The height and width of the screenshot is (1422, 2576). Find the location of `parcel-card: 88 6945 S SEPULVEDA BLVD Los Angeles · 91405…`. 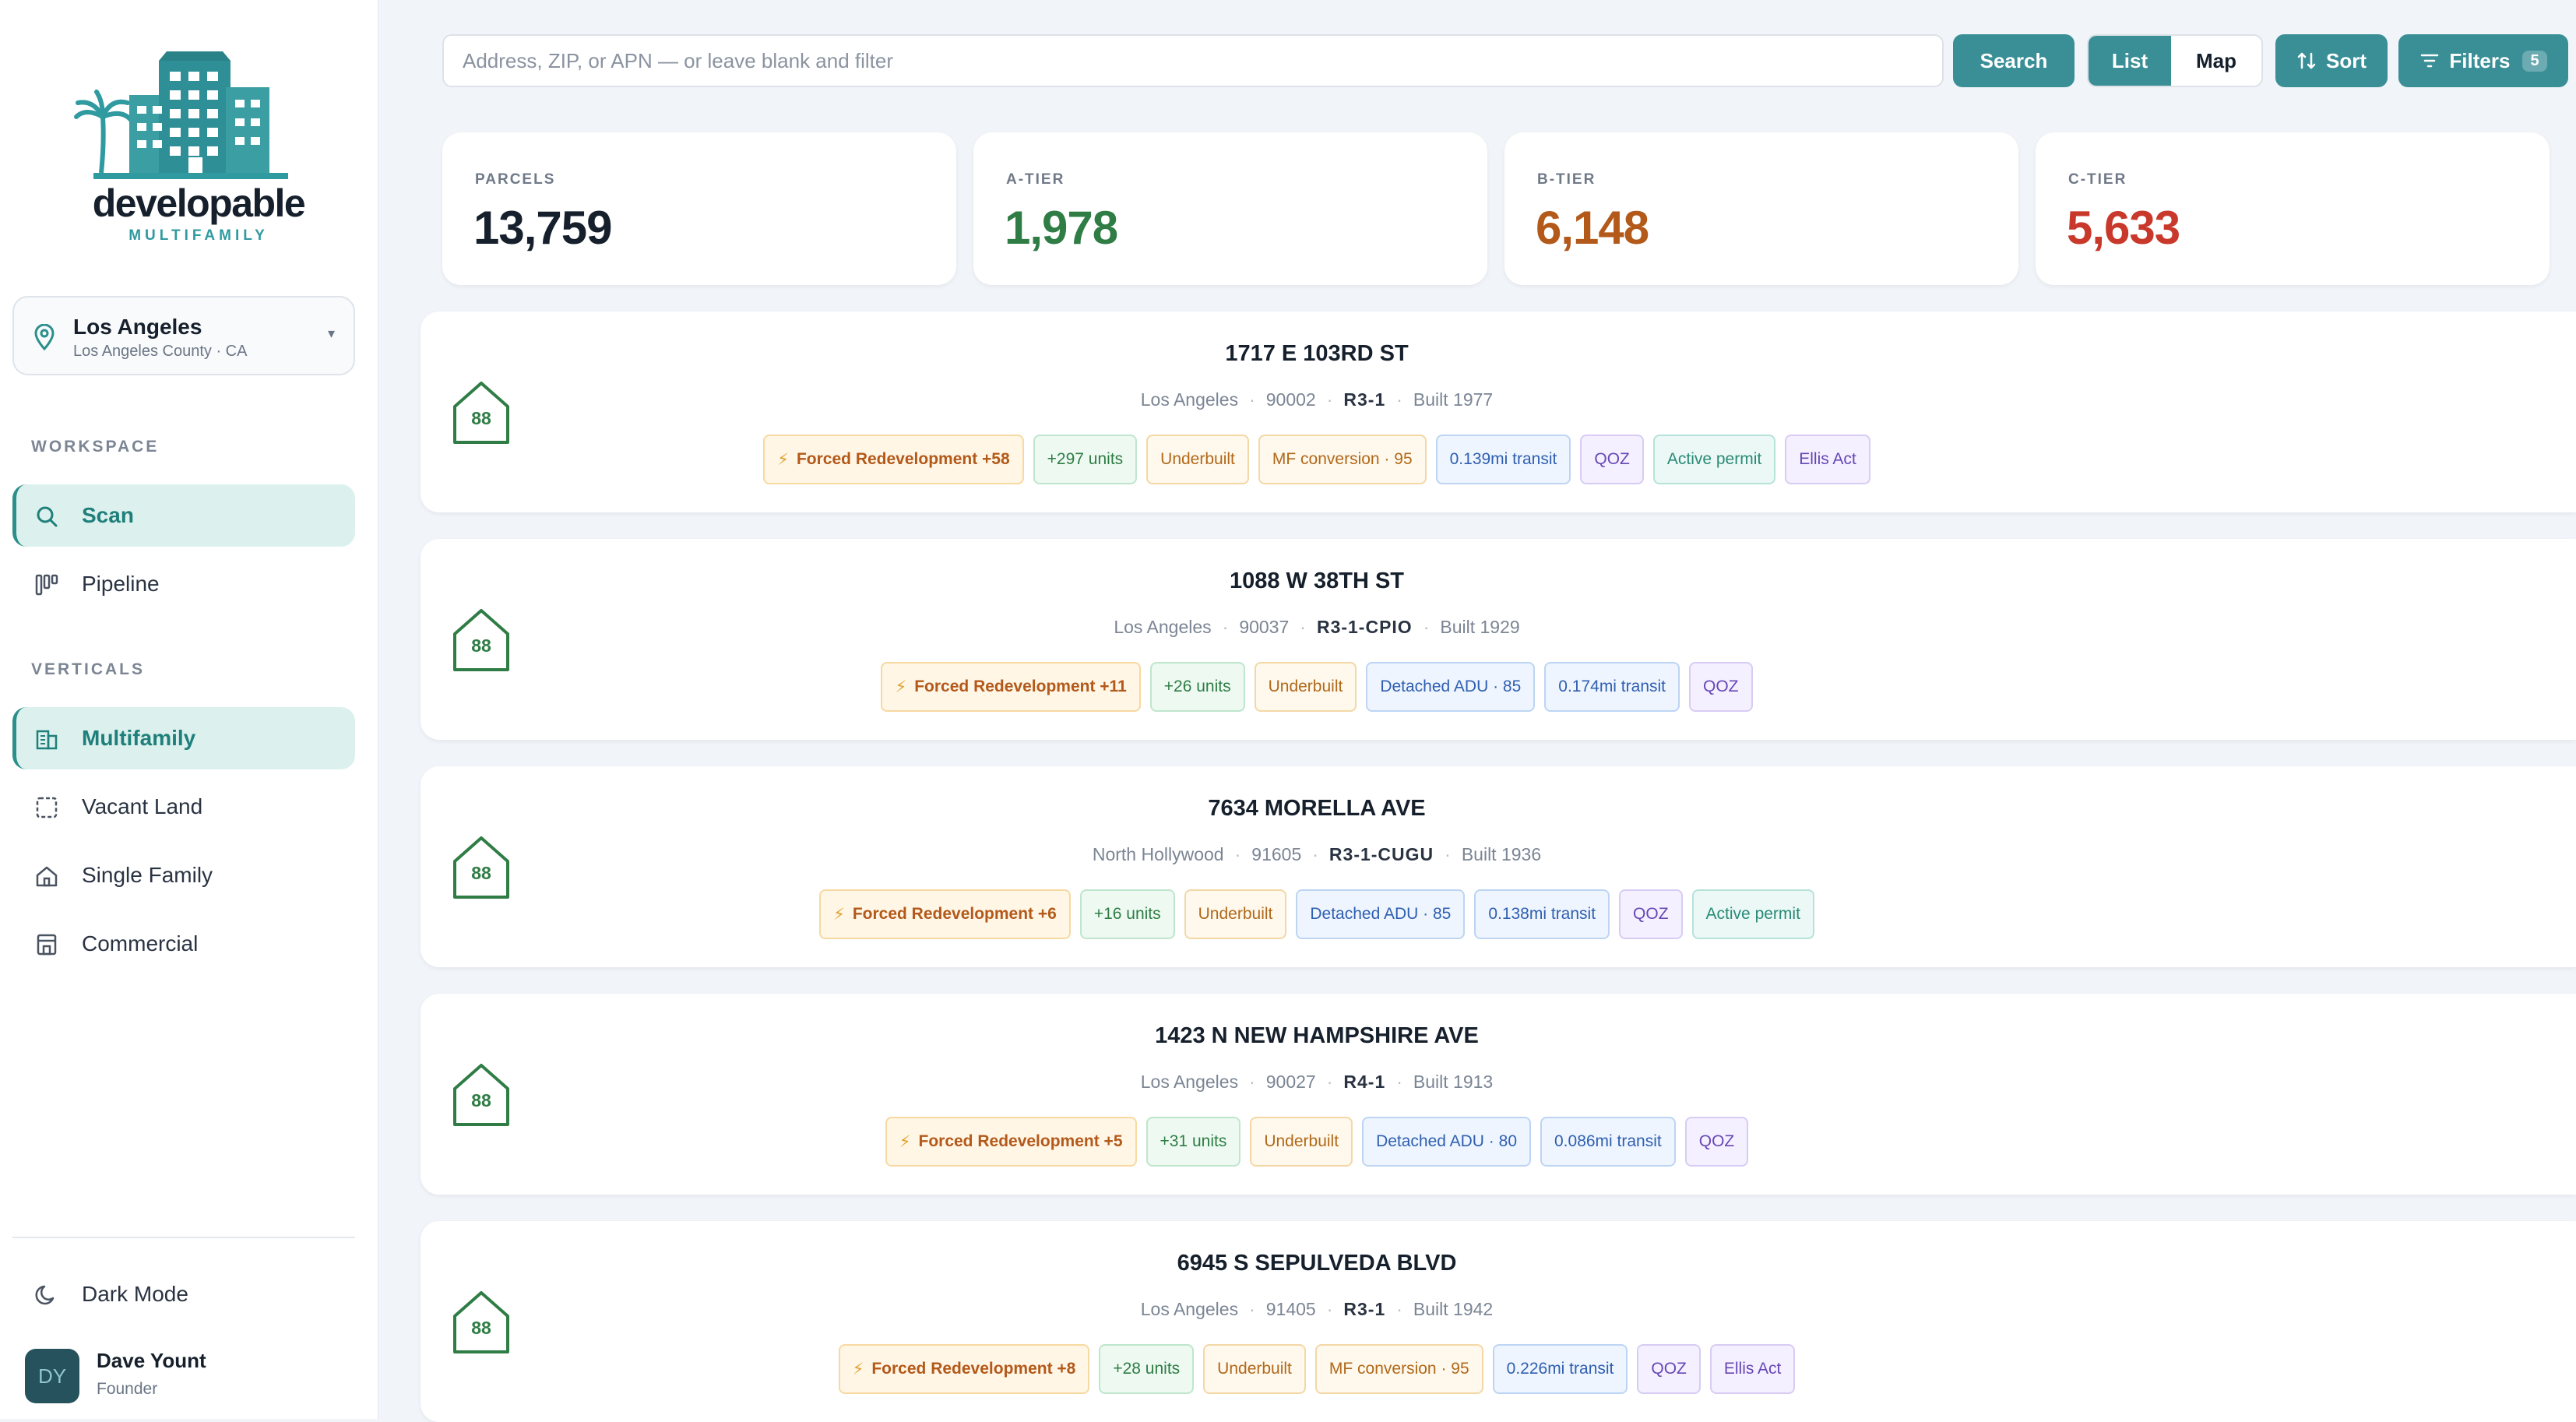

parcel-card: 88 6945 S SEPULVEDA BLVD Los Angeles · 91405… is located at coordinates (1498, 1321).